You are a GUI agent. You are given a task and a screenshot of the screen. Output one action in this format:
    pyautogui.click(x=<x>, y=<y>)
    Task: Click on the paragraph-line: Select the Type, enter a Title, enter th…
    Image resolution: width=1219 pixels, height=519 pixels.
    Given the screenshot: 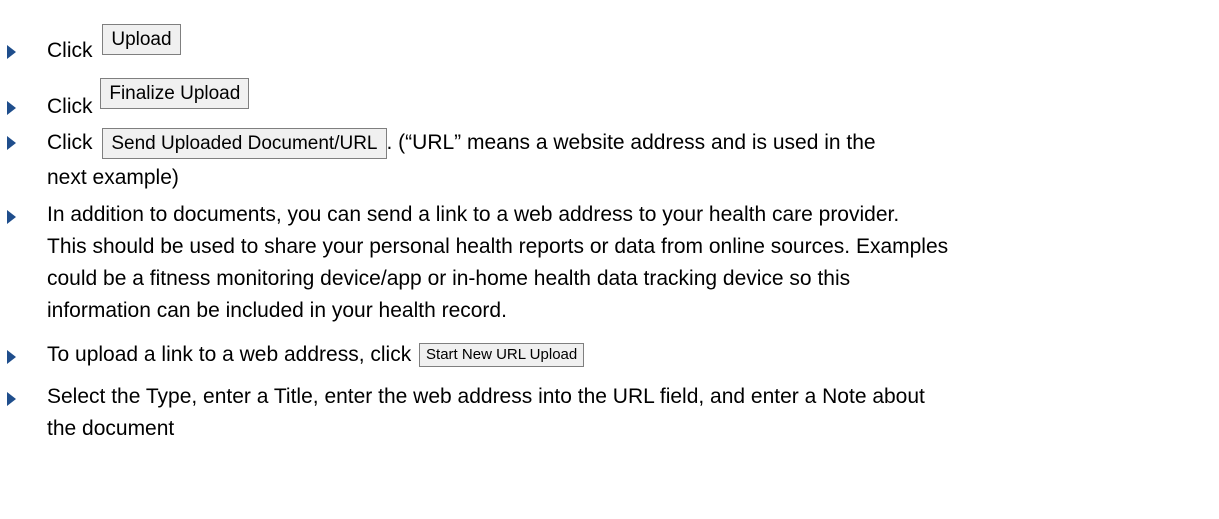 What is the action you would take?
    pyautogui.click(x=486, y=396)
    